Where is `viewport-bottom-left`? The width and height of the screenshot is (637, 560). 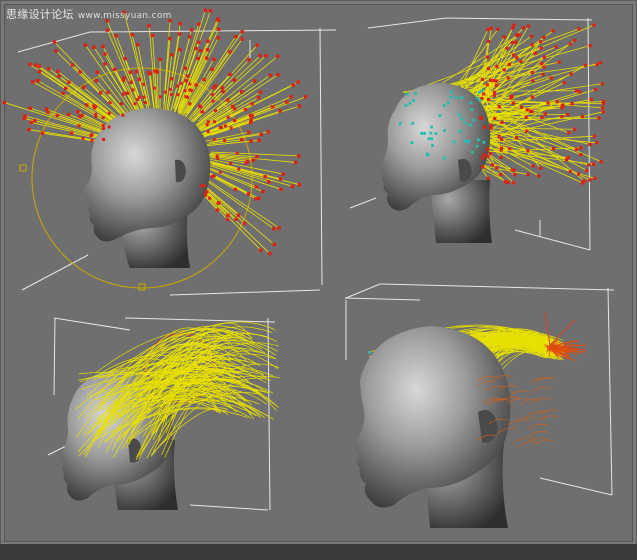
viewport-bottom-left is located at coordinates (163, 414).